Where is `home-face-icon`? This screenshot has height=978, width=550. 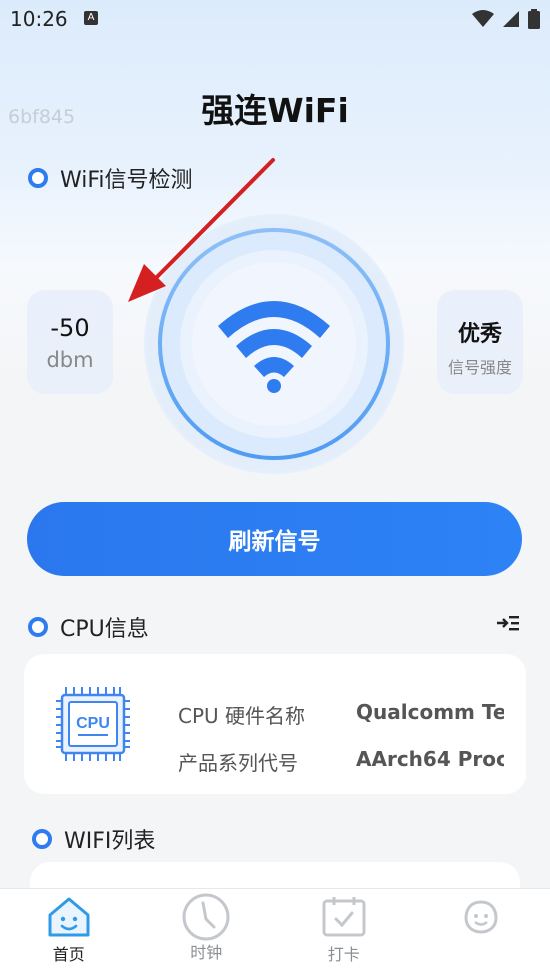 home-face-icon is located at coordinates (69, 917).